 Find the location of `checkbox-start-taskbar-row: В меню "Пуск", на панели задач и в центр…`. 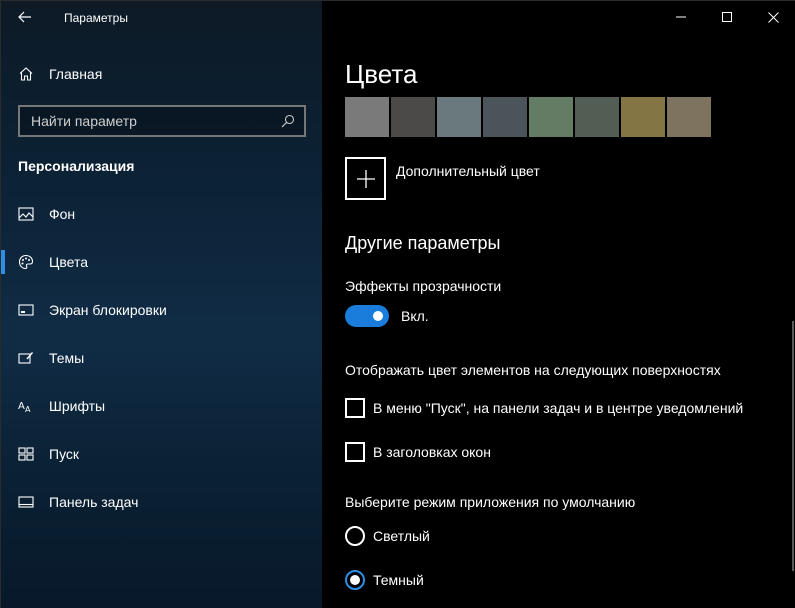

checkbox-start-taskbar-row: В меню "Пуск", на панели задач и в центр… is located at coordinates (544, 408).